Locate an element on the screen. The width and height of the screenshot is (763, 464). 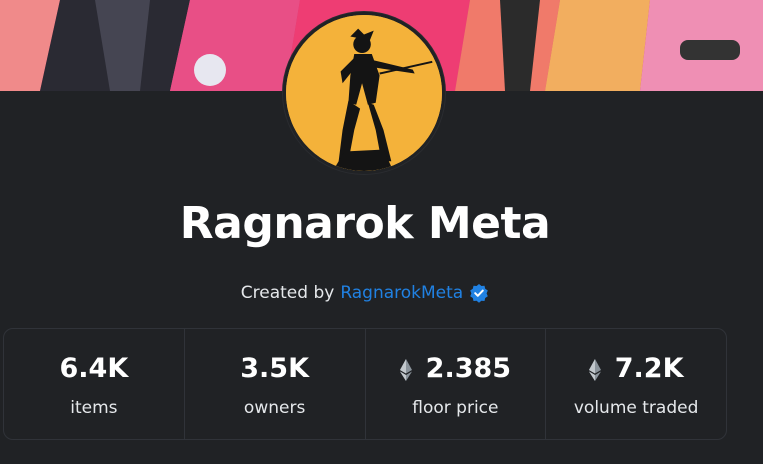
stat-value: 6.4K is located at coordinates (93, 368).